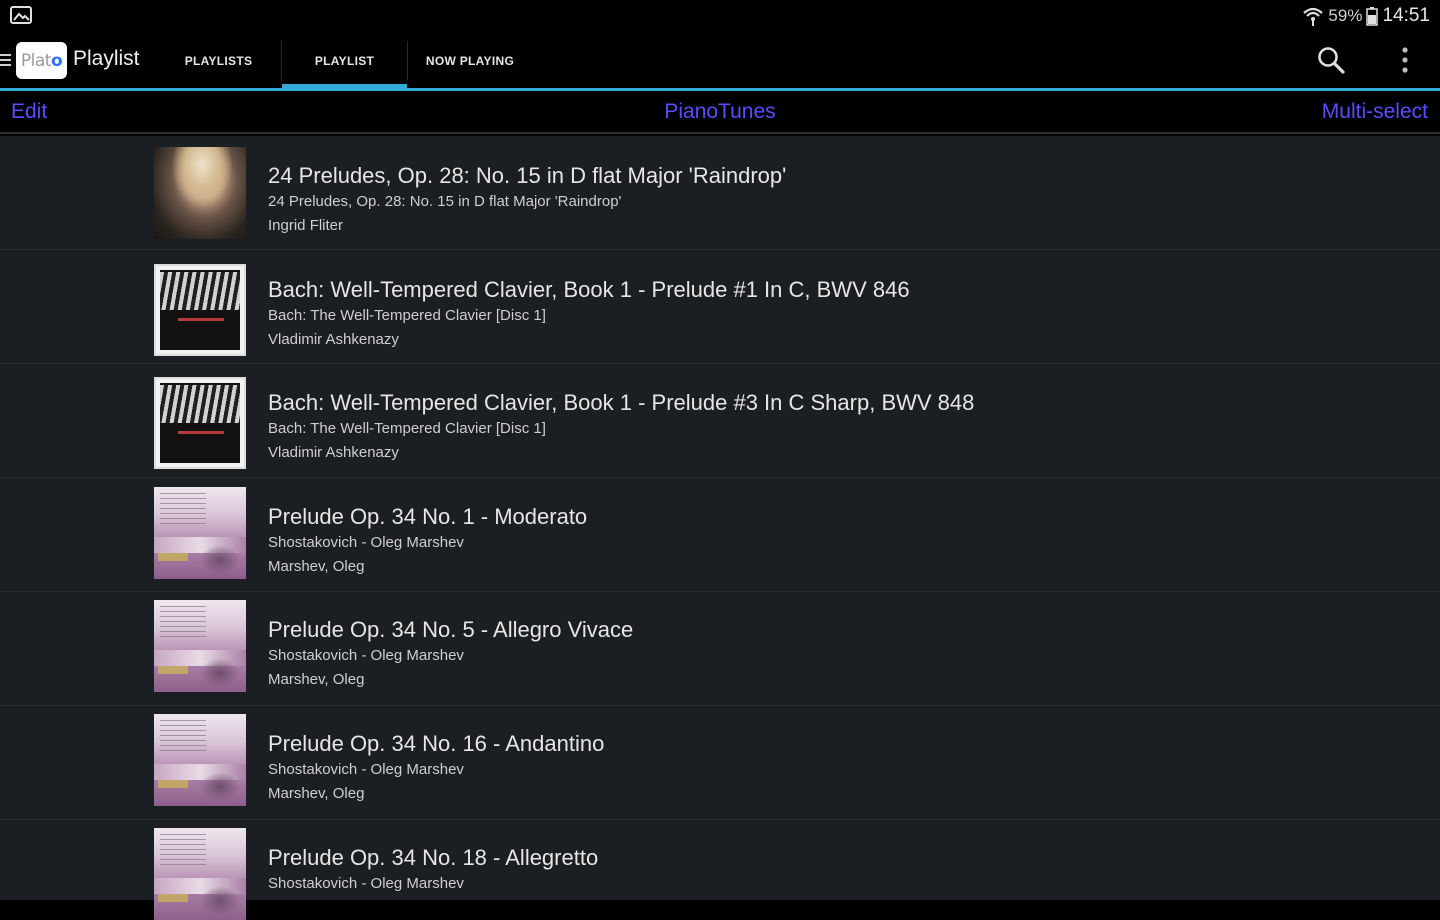  Describe the element at coordinates (1313, 16) in the screenshot. I see `wifi-icon` at that location.